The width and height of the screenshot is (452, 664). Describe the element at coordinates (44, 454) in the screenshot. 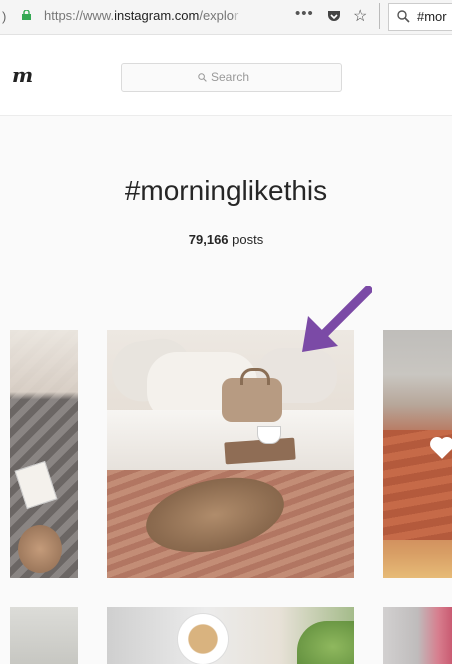

I see `post-thumbnail-knit-blanket` at that location.